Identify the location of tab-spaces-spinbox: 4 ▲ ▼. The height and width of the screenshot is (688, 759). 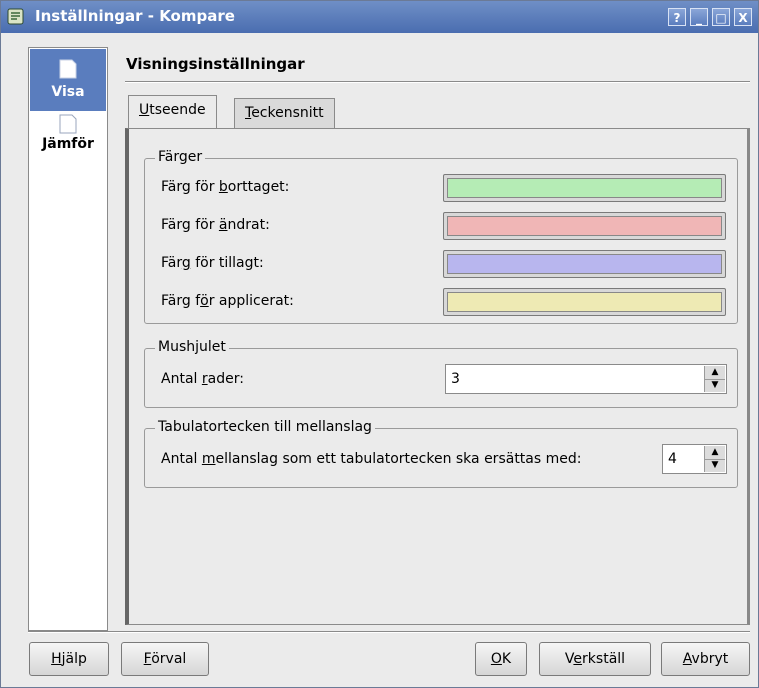
(694, 459).